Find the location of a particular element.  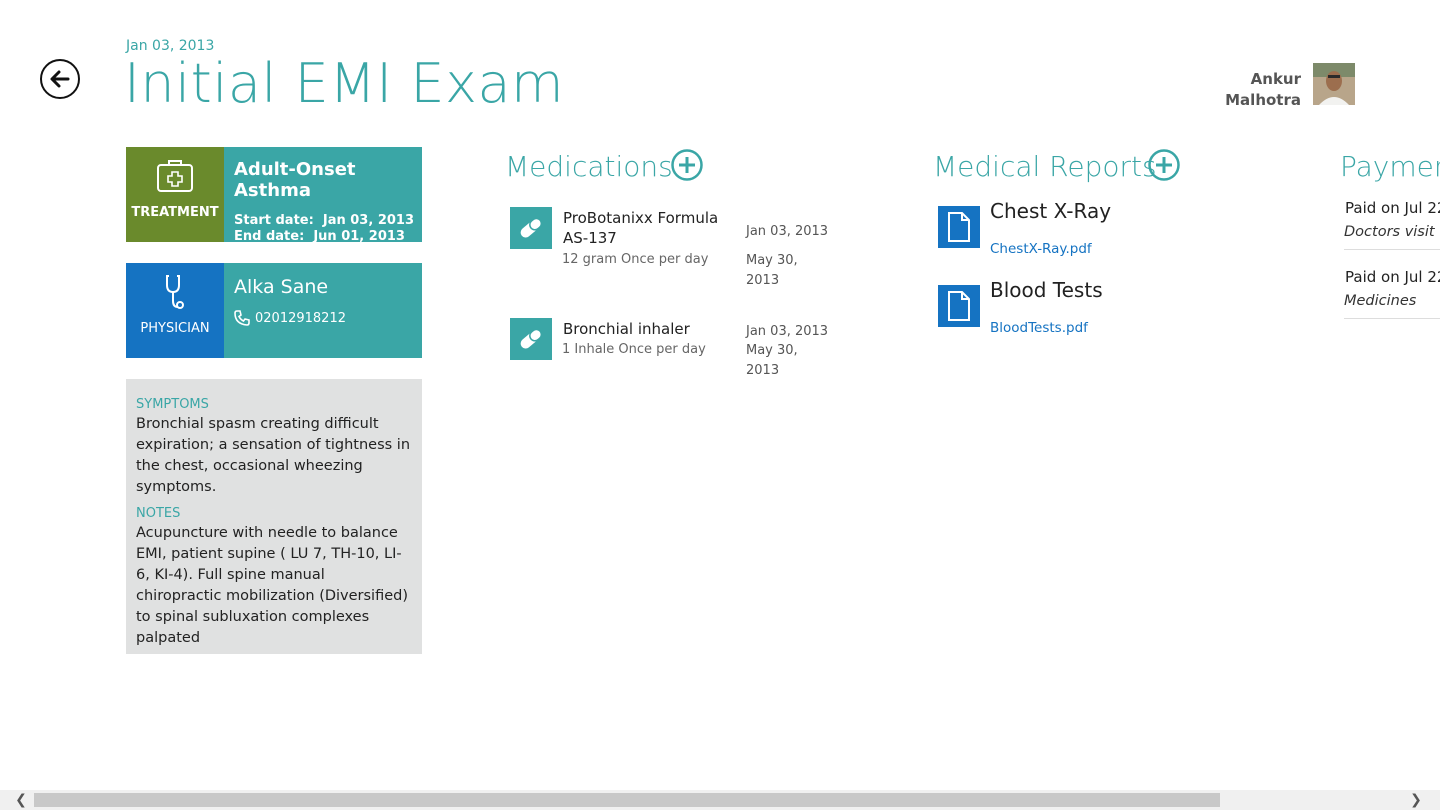

report-title: Blood Tests is located at coordinates (1046, 290).